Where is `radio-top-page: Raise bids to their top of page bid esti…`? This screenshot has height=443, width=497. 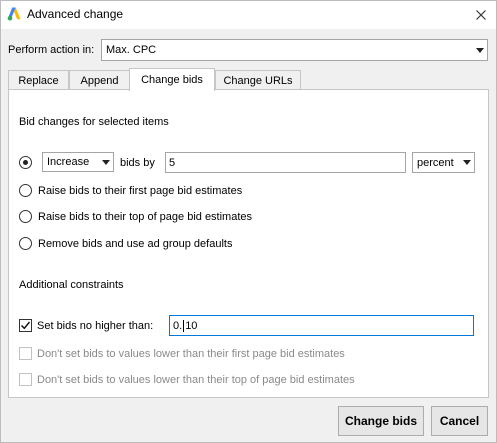 radio-top-page: Raise bids to their top of page bid esti… is located at coordinates (135, 216).